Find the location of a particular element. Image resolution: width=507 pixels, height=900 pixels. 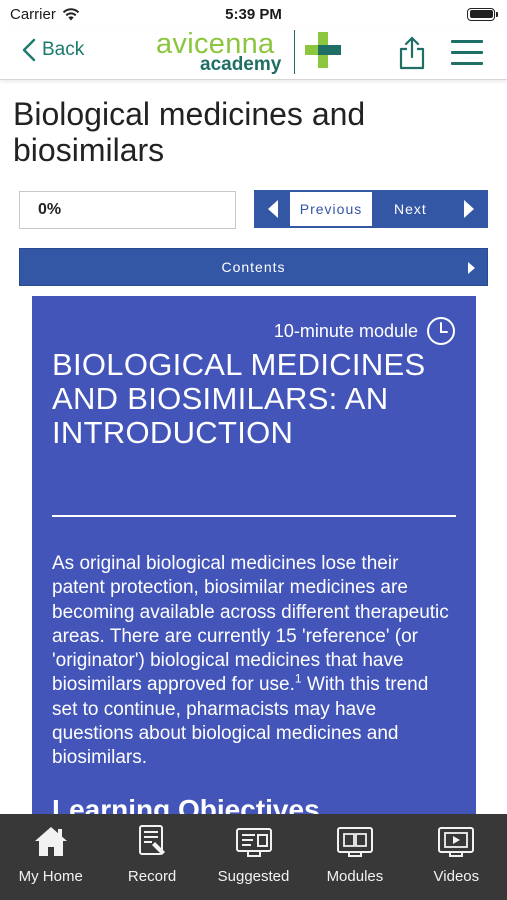

avicenna-academy-logo: avicenna academy is located at coordinates (251, 54).